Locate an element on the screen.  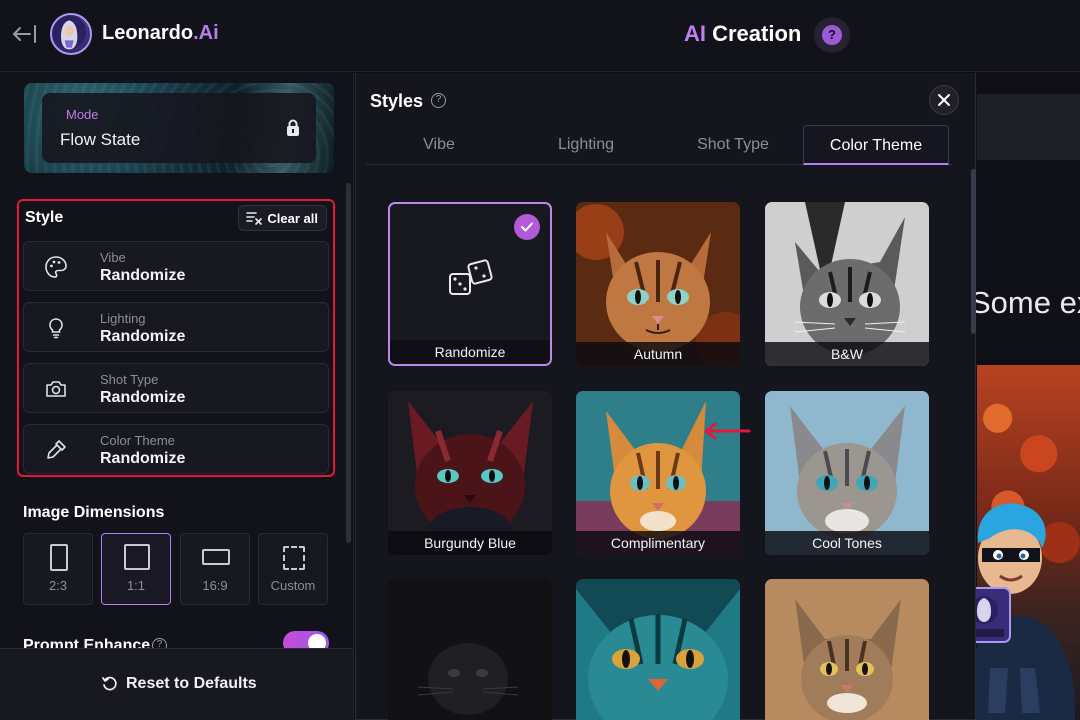
style-row-label: Shot Type is located at coordinates (129, 379).